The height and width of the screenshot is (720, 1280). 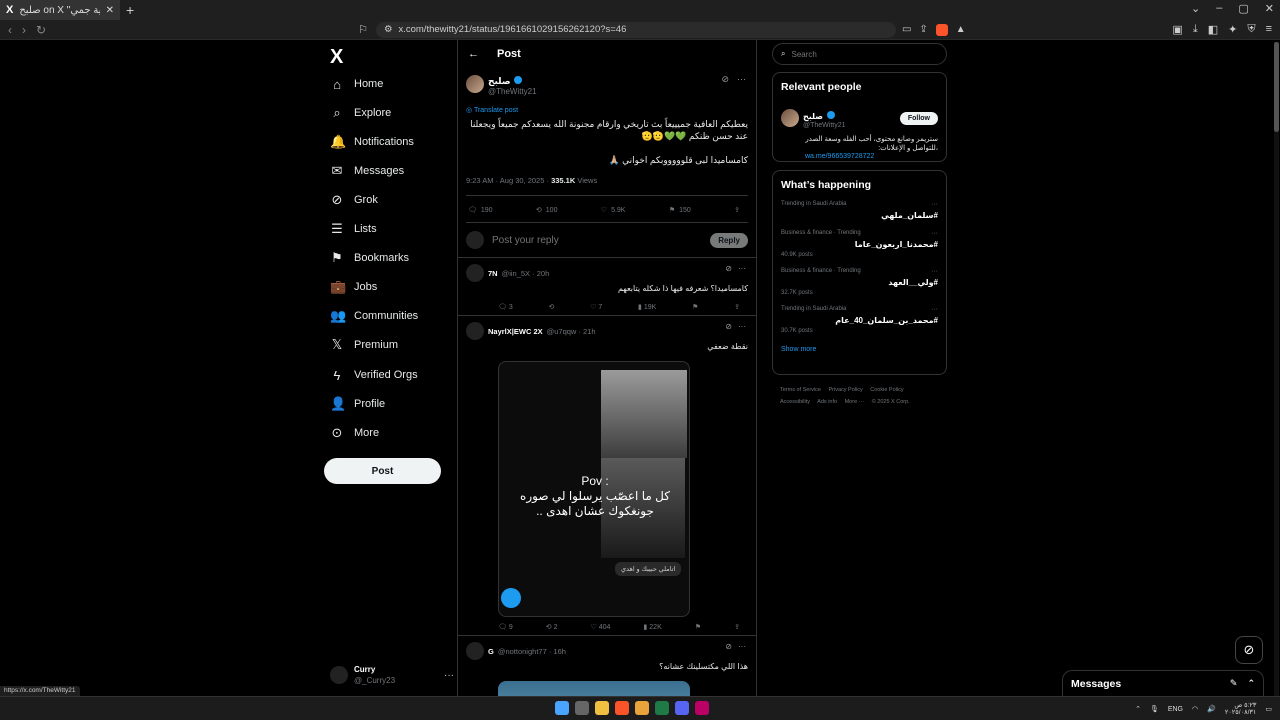 What do you see at coordinates (562, 708) in the screenshot?
I see `windows-start-icon` at bounding box center [562, 708].